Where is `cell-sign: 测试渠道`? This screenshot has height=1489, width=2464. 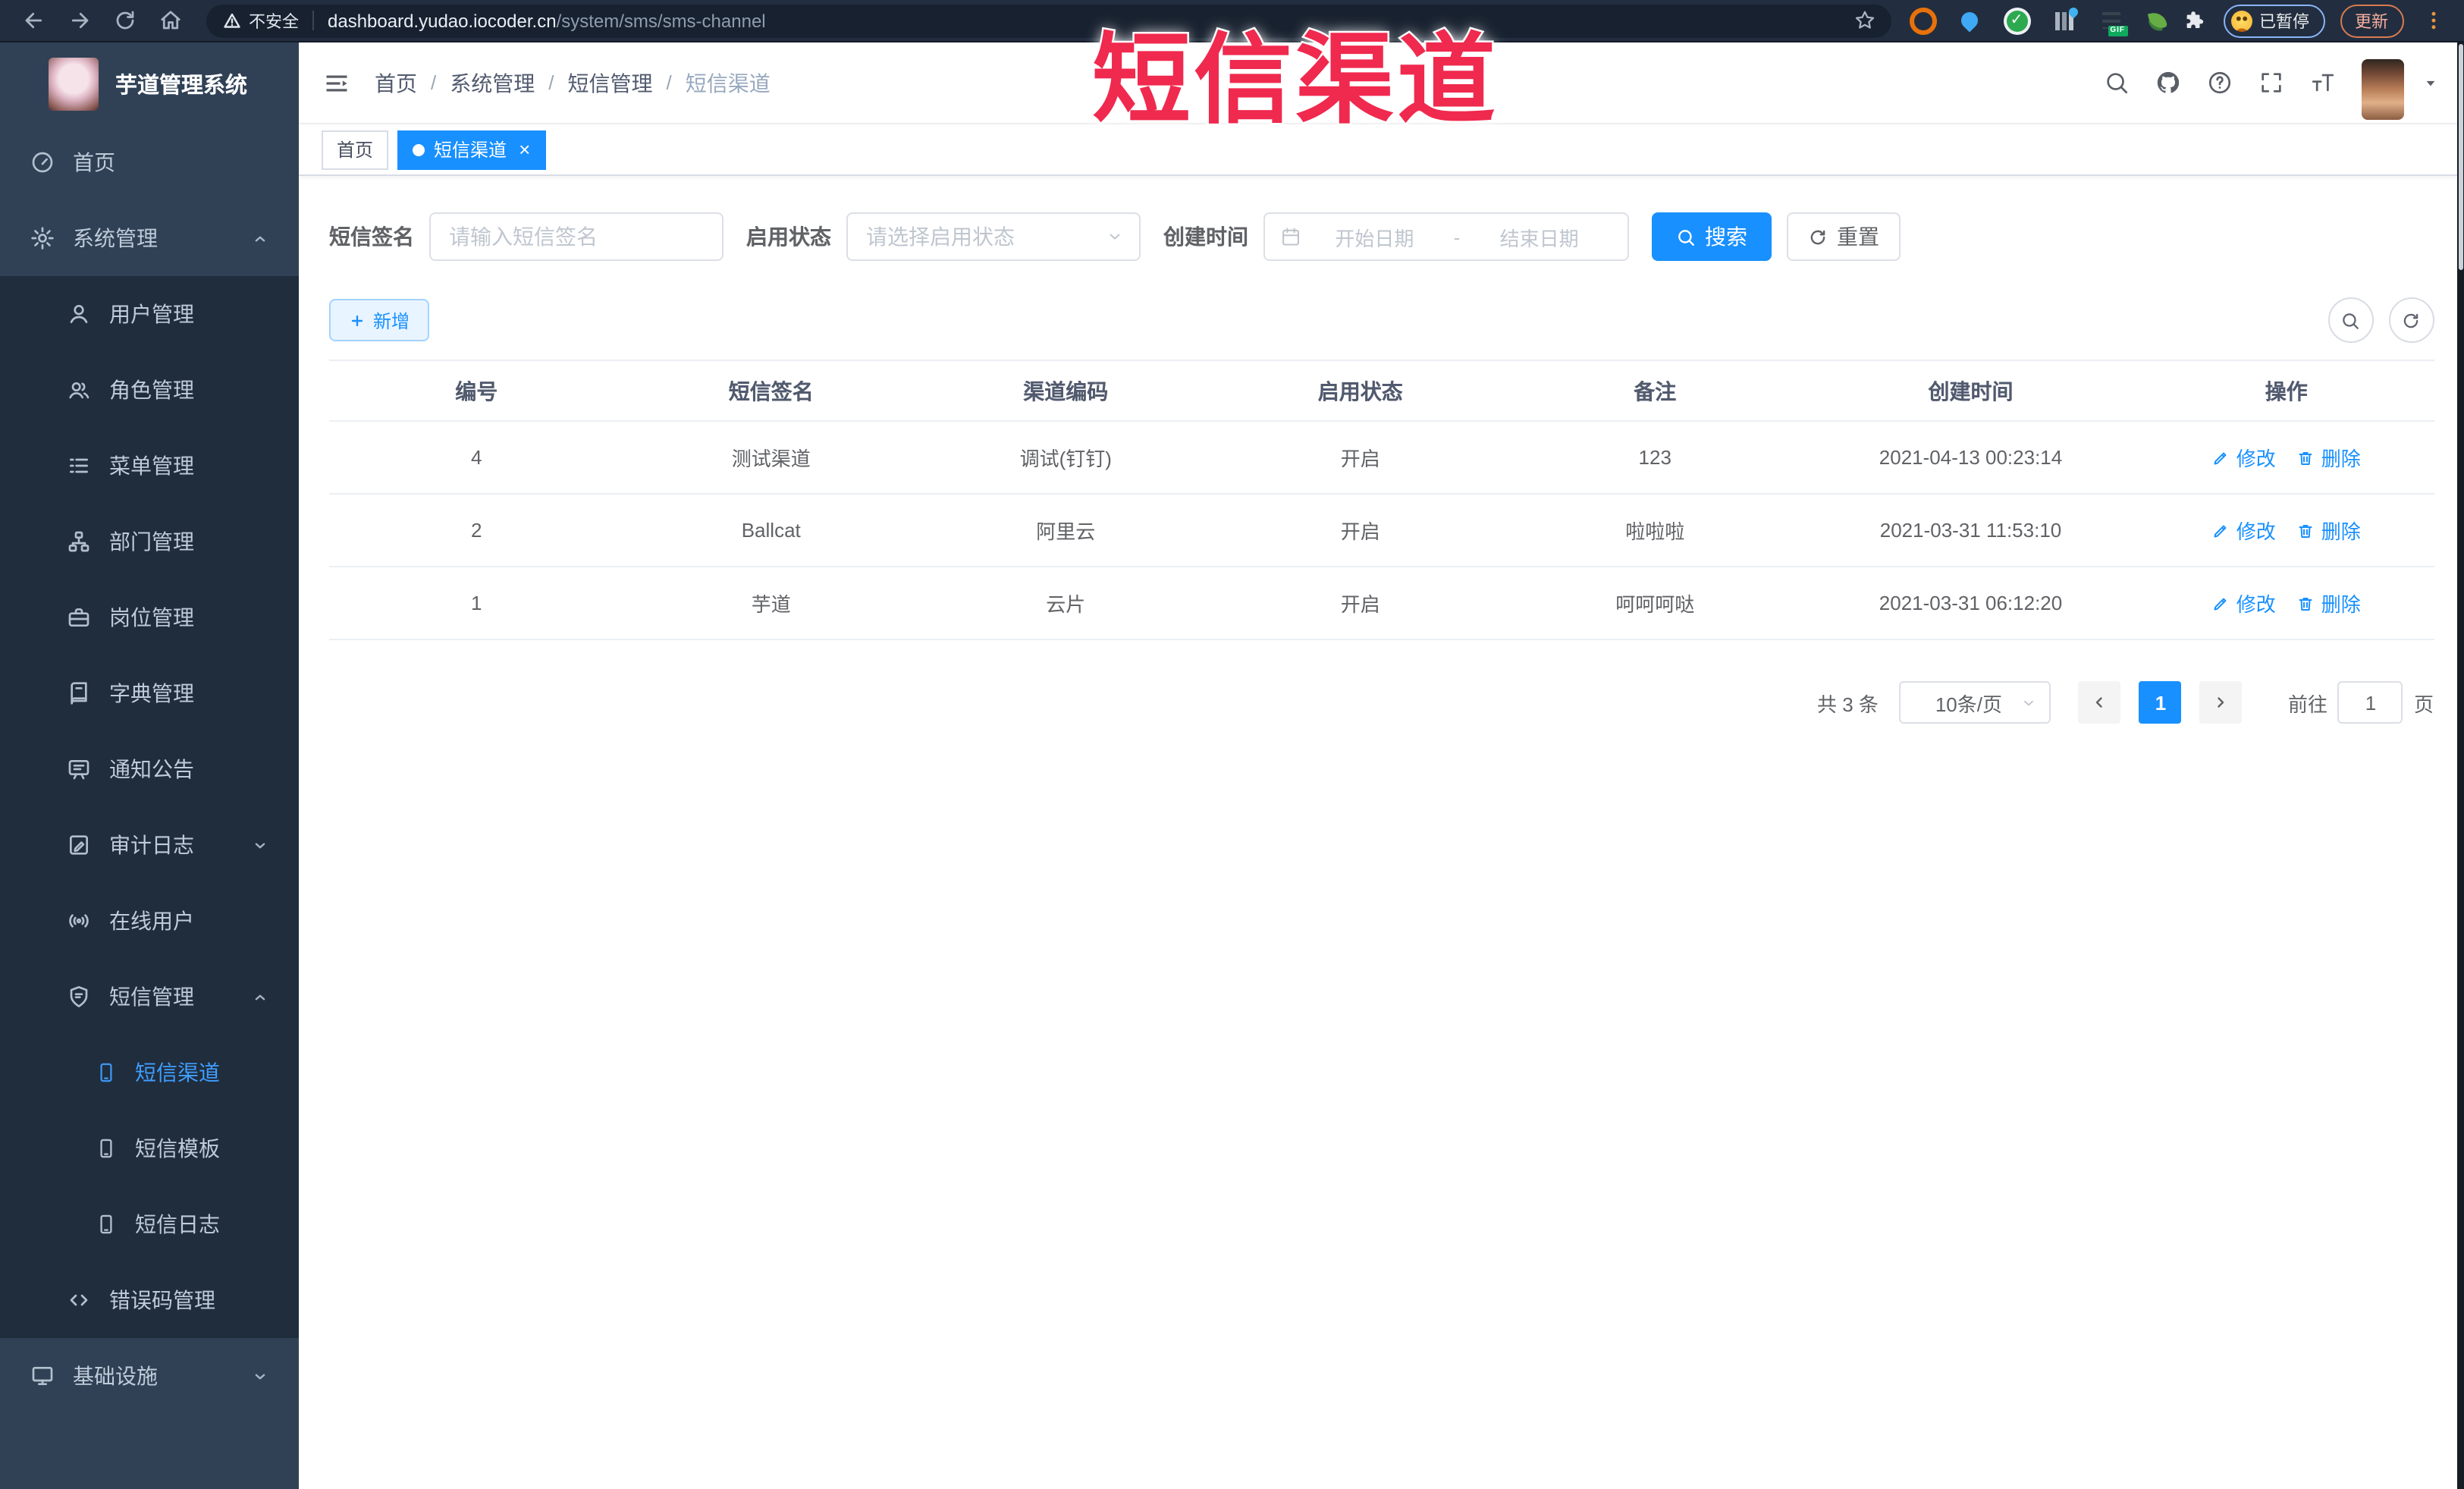 cell-sign: 测试渠道 is located at coordinates (771, 458).